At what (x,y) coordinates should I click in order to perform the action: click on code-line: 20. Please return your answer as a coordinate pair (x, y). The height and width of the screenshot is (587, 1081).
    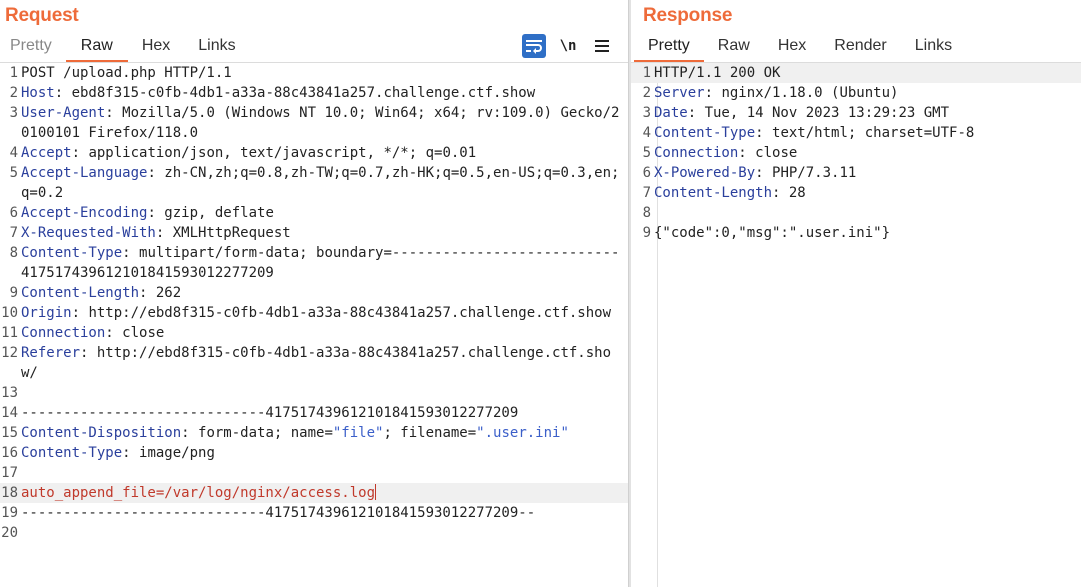
    Looking at the image, I should click on (314, 533).